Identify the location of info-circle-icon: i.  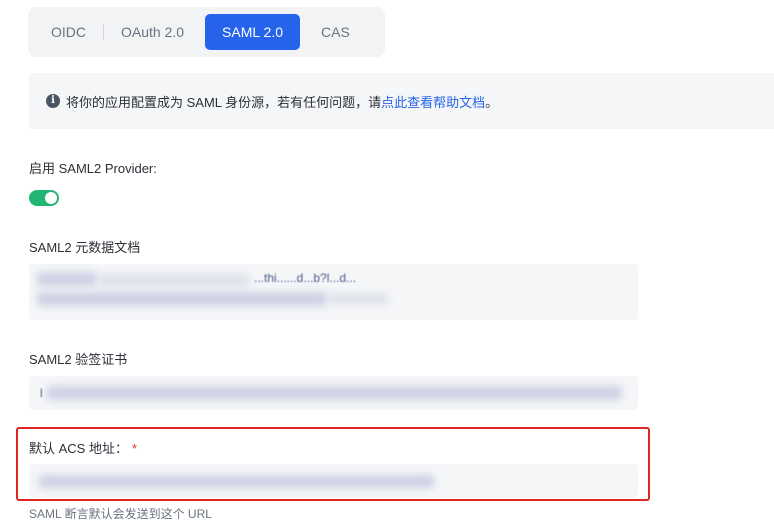
(53, 101).